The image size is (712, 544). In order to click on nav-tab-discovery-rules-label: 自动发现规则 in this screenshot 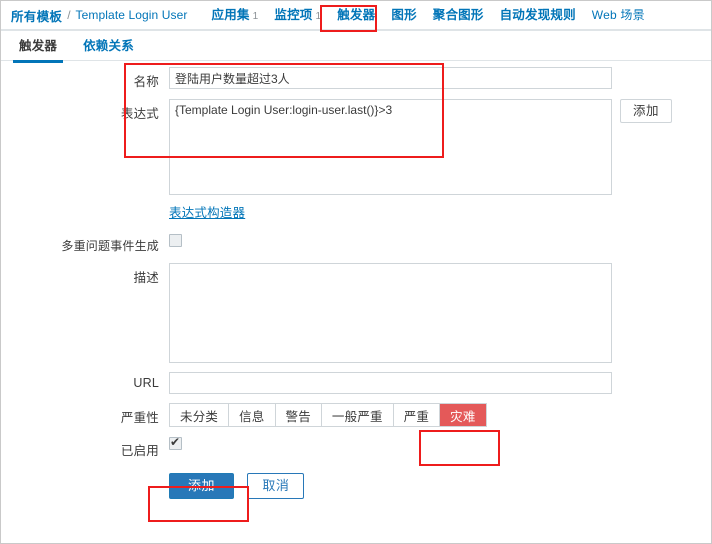, I will do `click(537, 15)`.